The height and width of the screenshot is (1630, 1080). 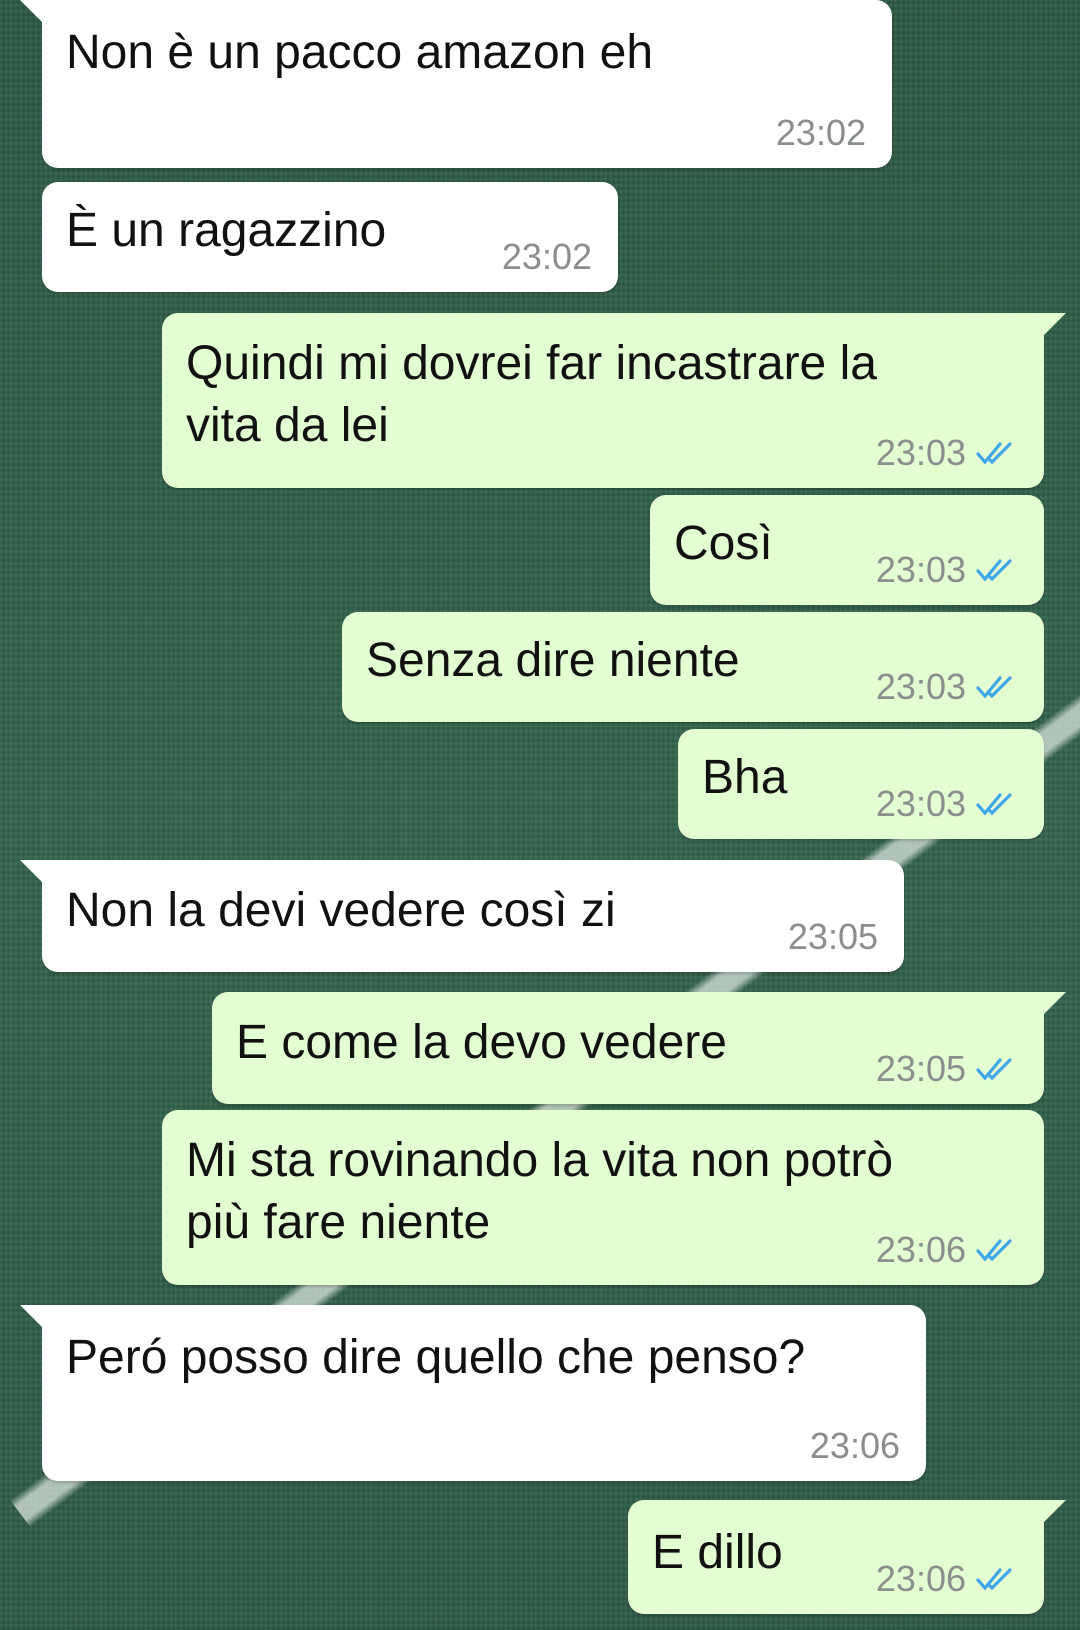 I want to click on message-bubble-incoming: Non la devi vedere così zi 23:05, so click(x=462, y=916).